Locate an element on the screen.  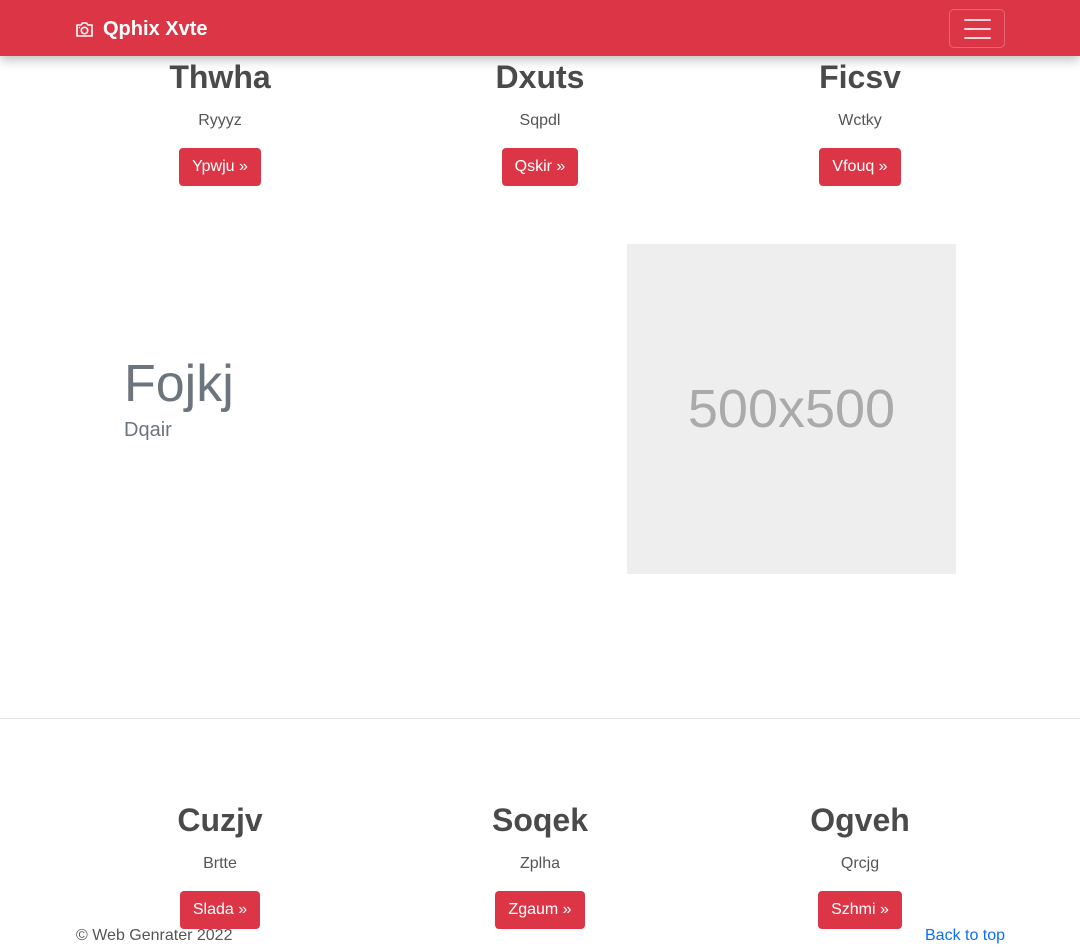
column-text: Ryyyz is located at coordinates (220, 120).